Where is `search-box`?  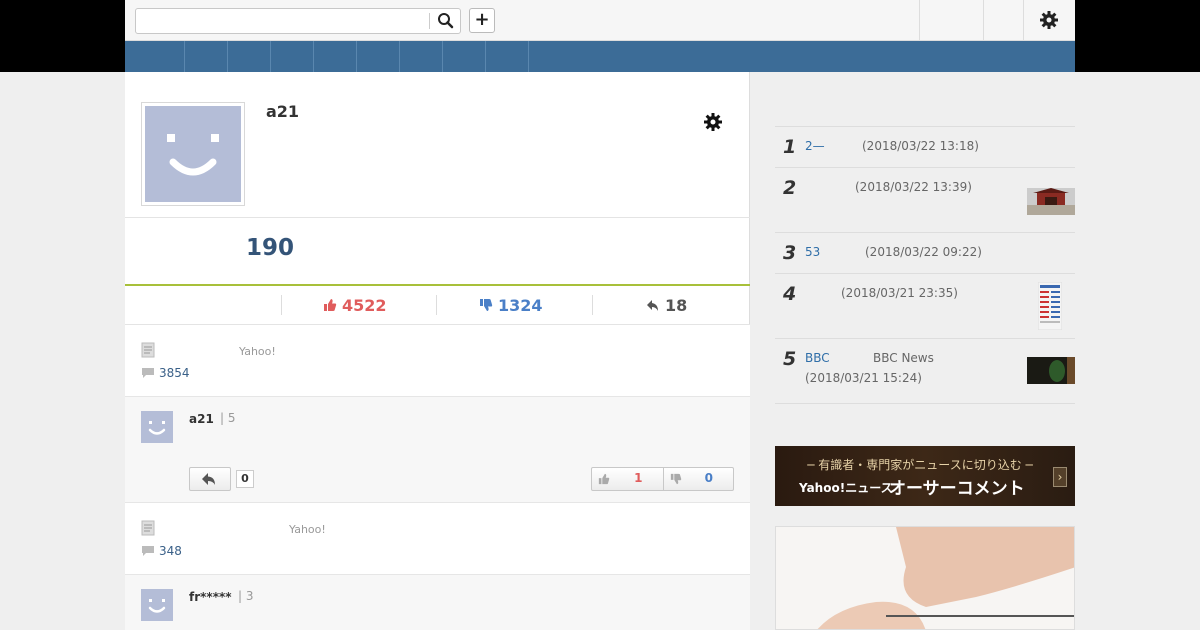 search-box is located at coordinates (298, 21).